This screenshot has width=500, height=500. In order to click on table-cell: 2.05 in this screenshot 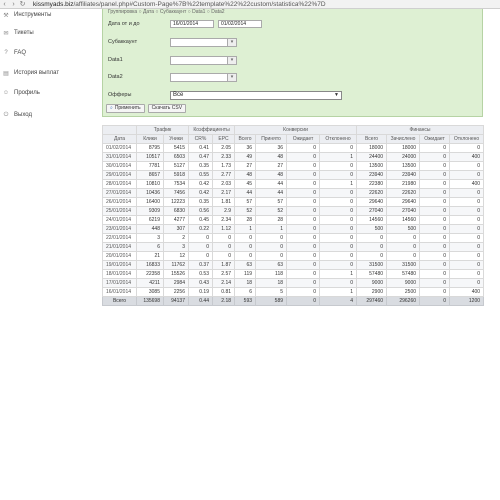, I will do `click(223, 148)`.